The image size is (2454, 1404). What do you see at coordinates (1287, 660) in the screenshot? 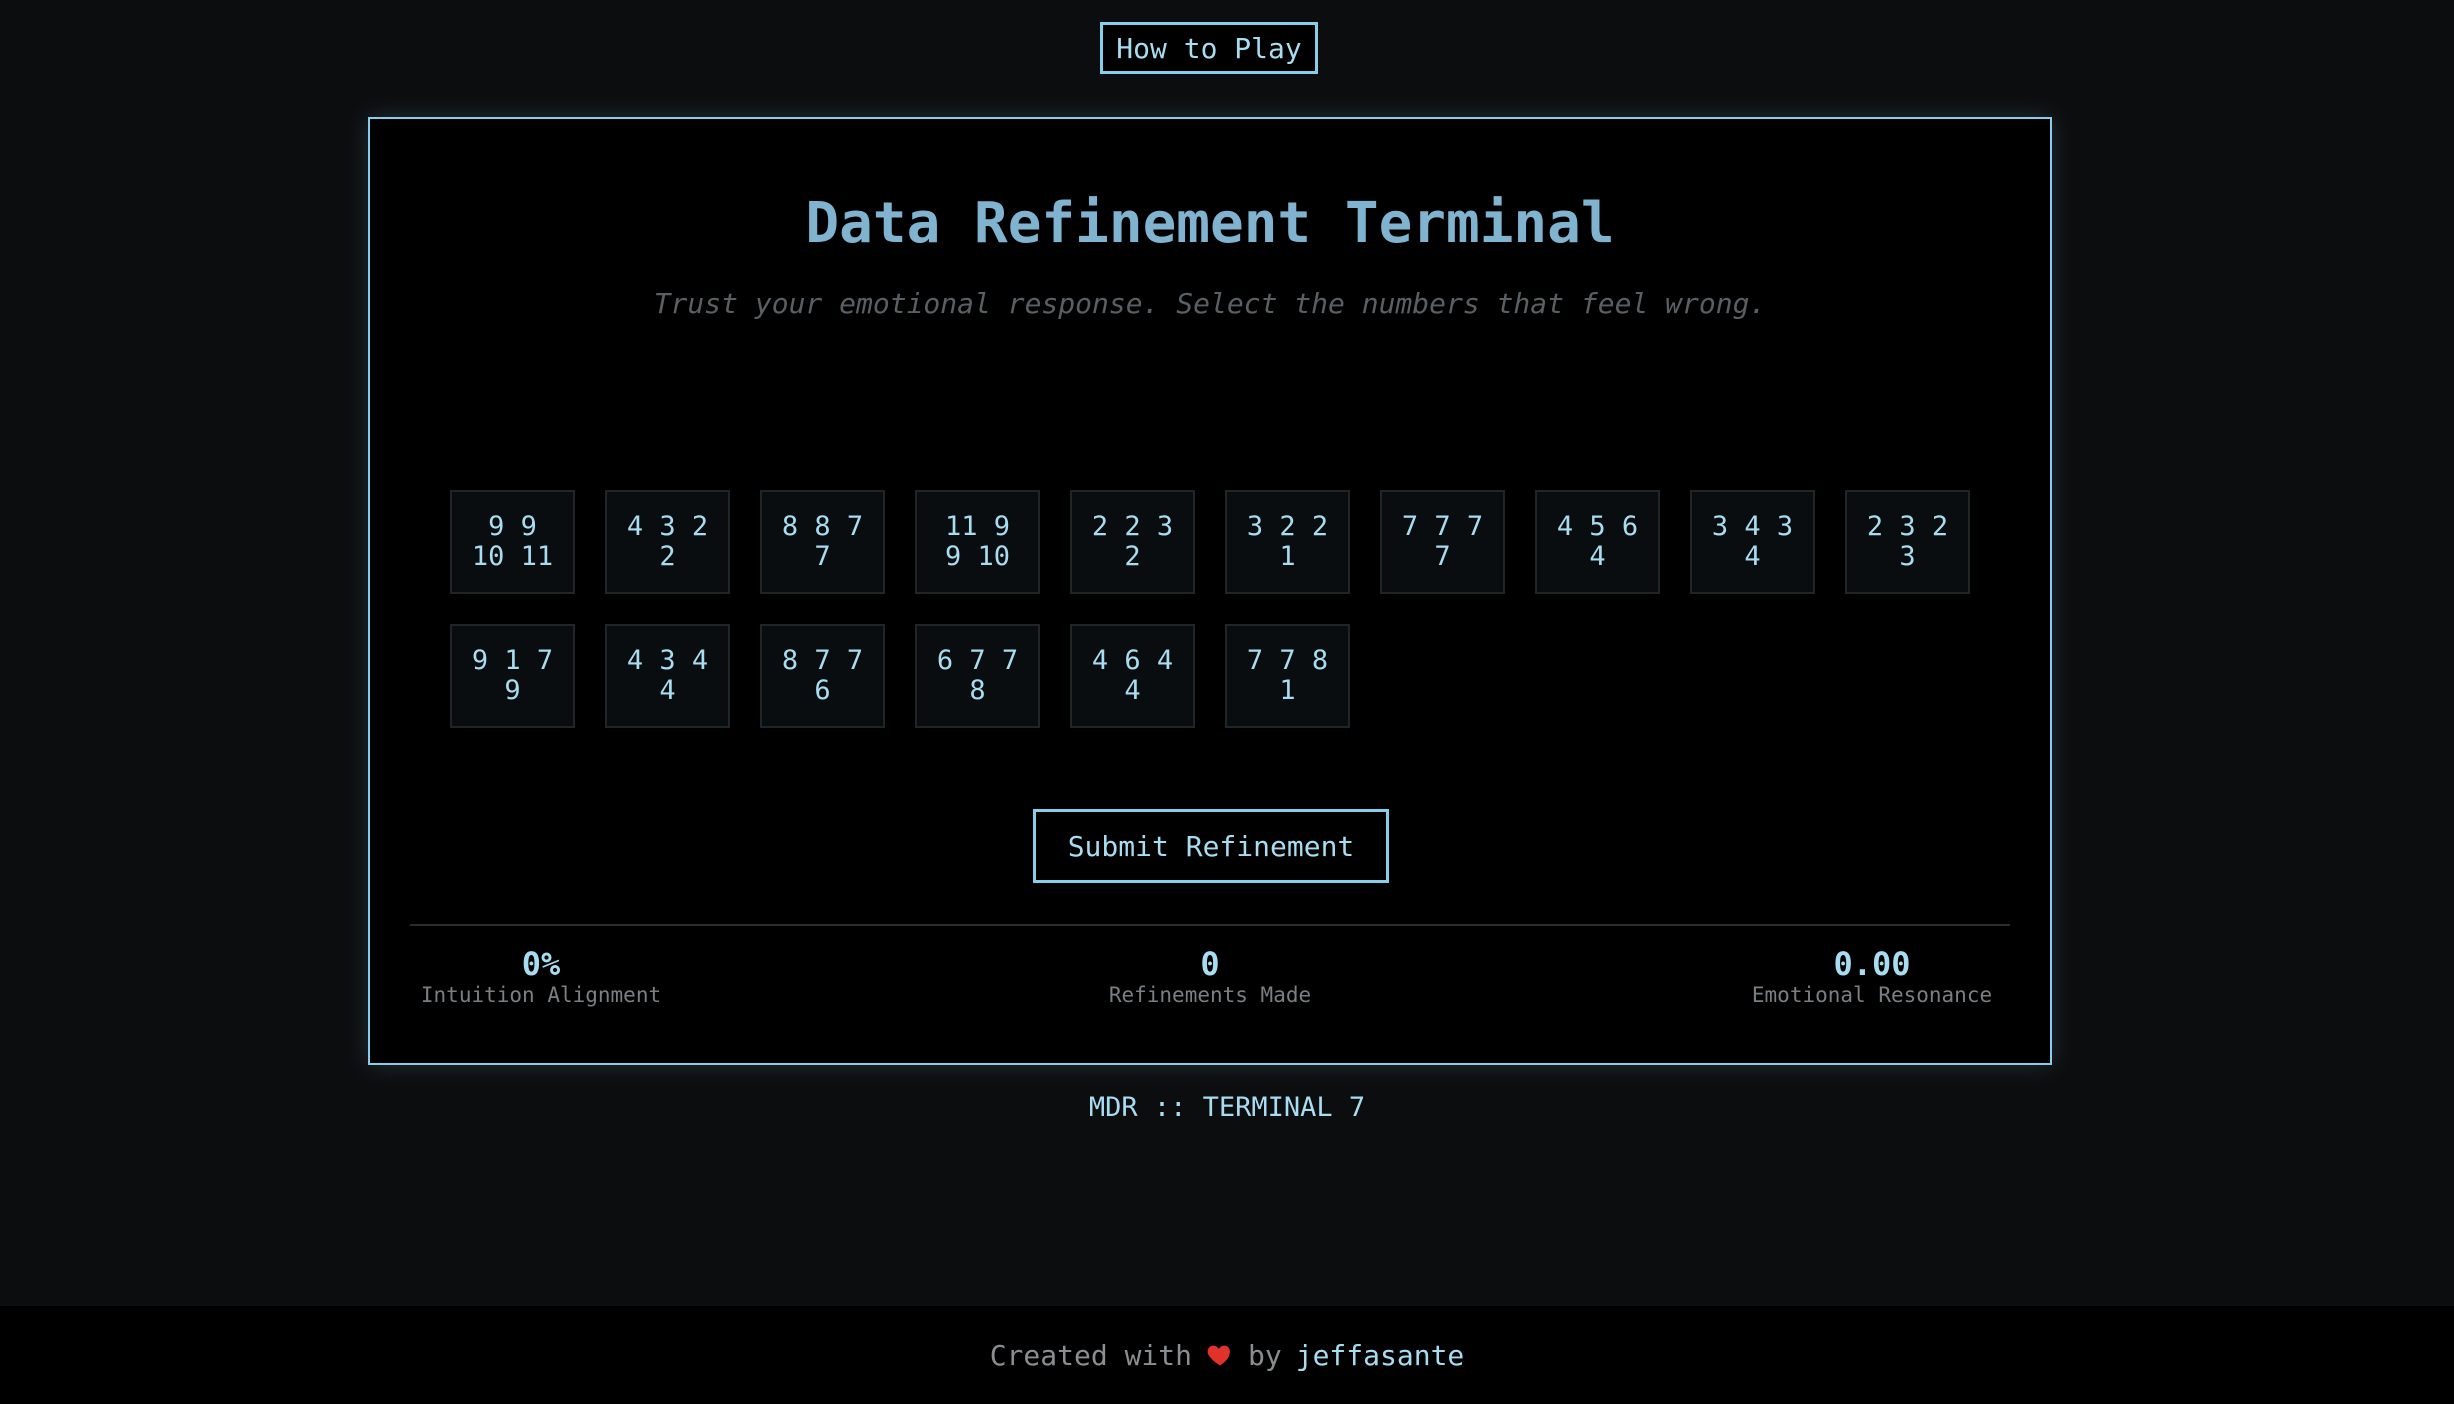
I see `cell-line-1: 7 7 8` at bounding box center [1287, 660].